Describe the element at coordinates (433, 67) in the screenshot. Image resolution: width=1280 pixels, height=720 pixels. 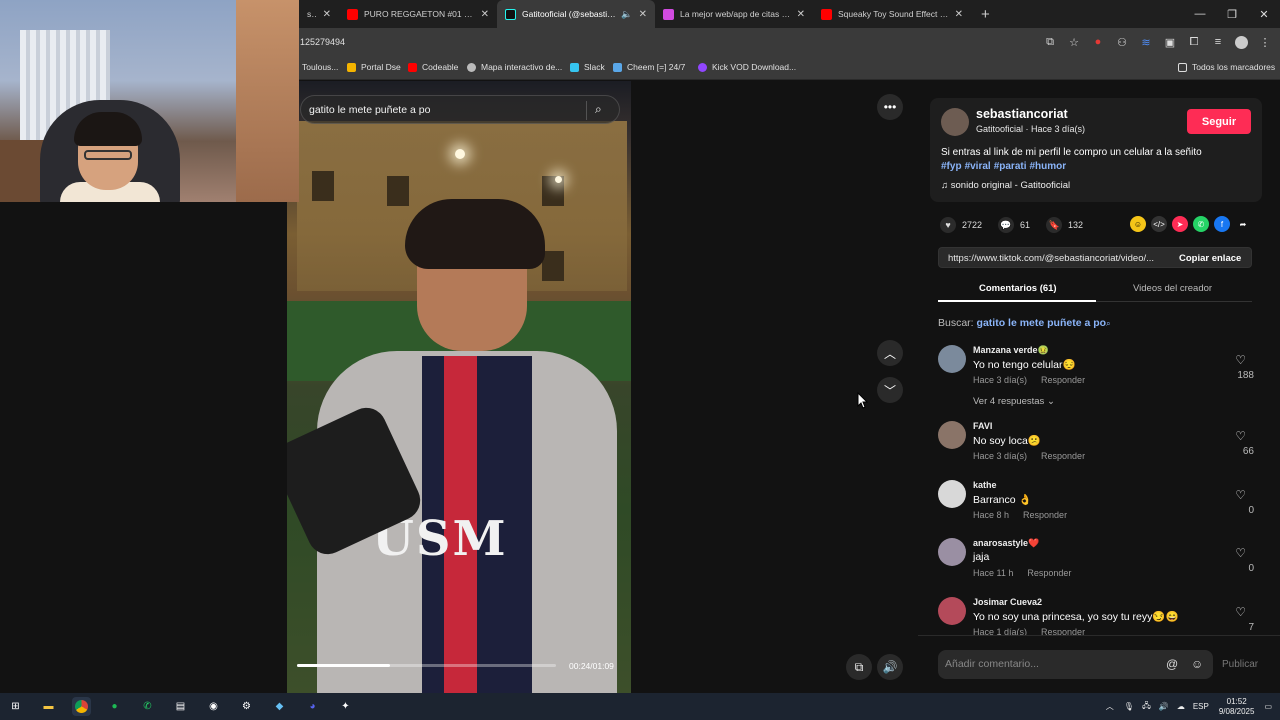
I see `bookmark-item: Codeable` at that location.